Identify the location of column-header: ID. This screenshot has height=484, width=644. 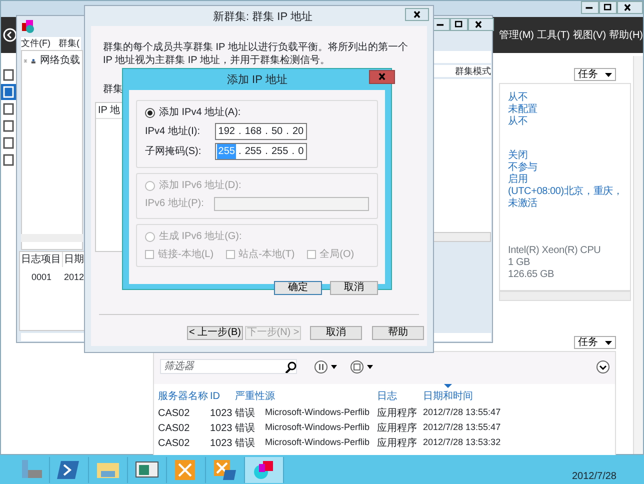
(215, 394).